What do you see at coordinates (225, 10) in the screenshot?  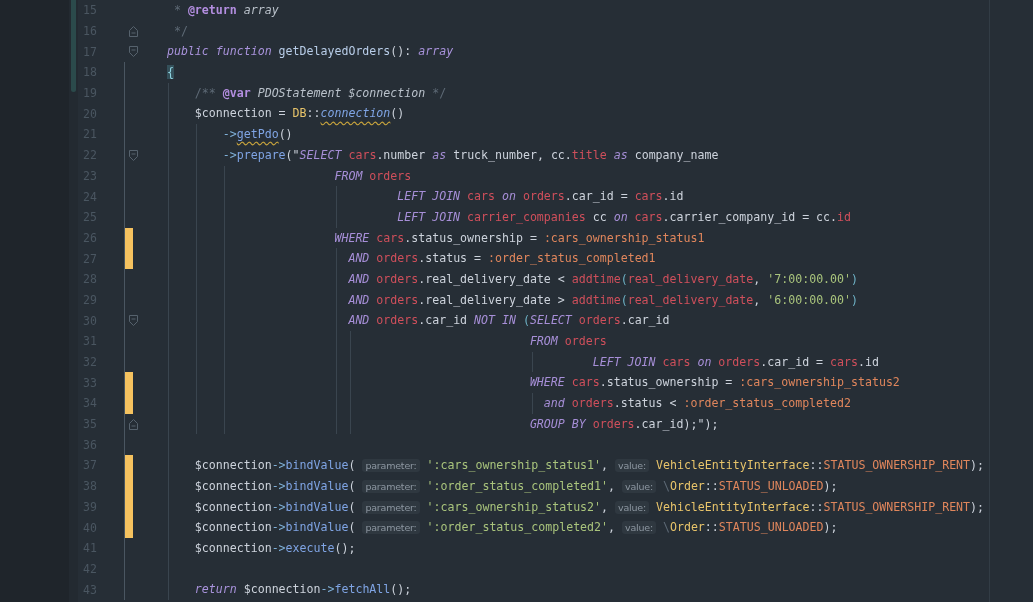 I see `code-line: * @return array` at bounding box center [225, 10].